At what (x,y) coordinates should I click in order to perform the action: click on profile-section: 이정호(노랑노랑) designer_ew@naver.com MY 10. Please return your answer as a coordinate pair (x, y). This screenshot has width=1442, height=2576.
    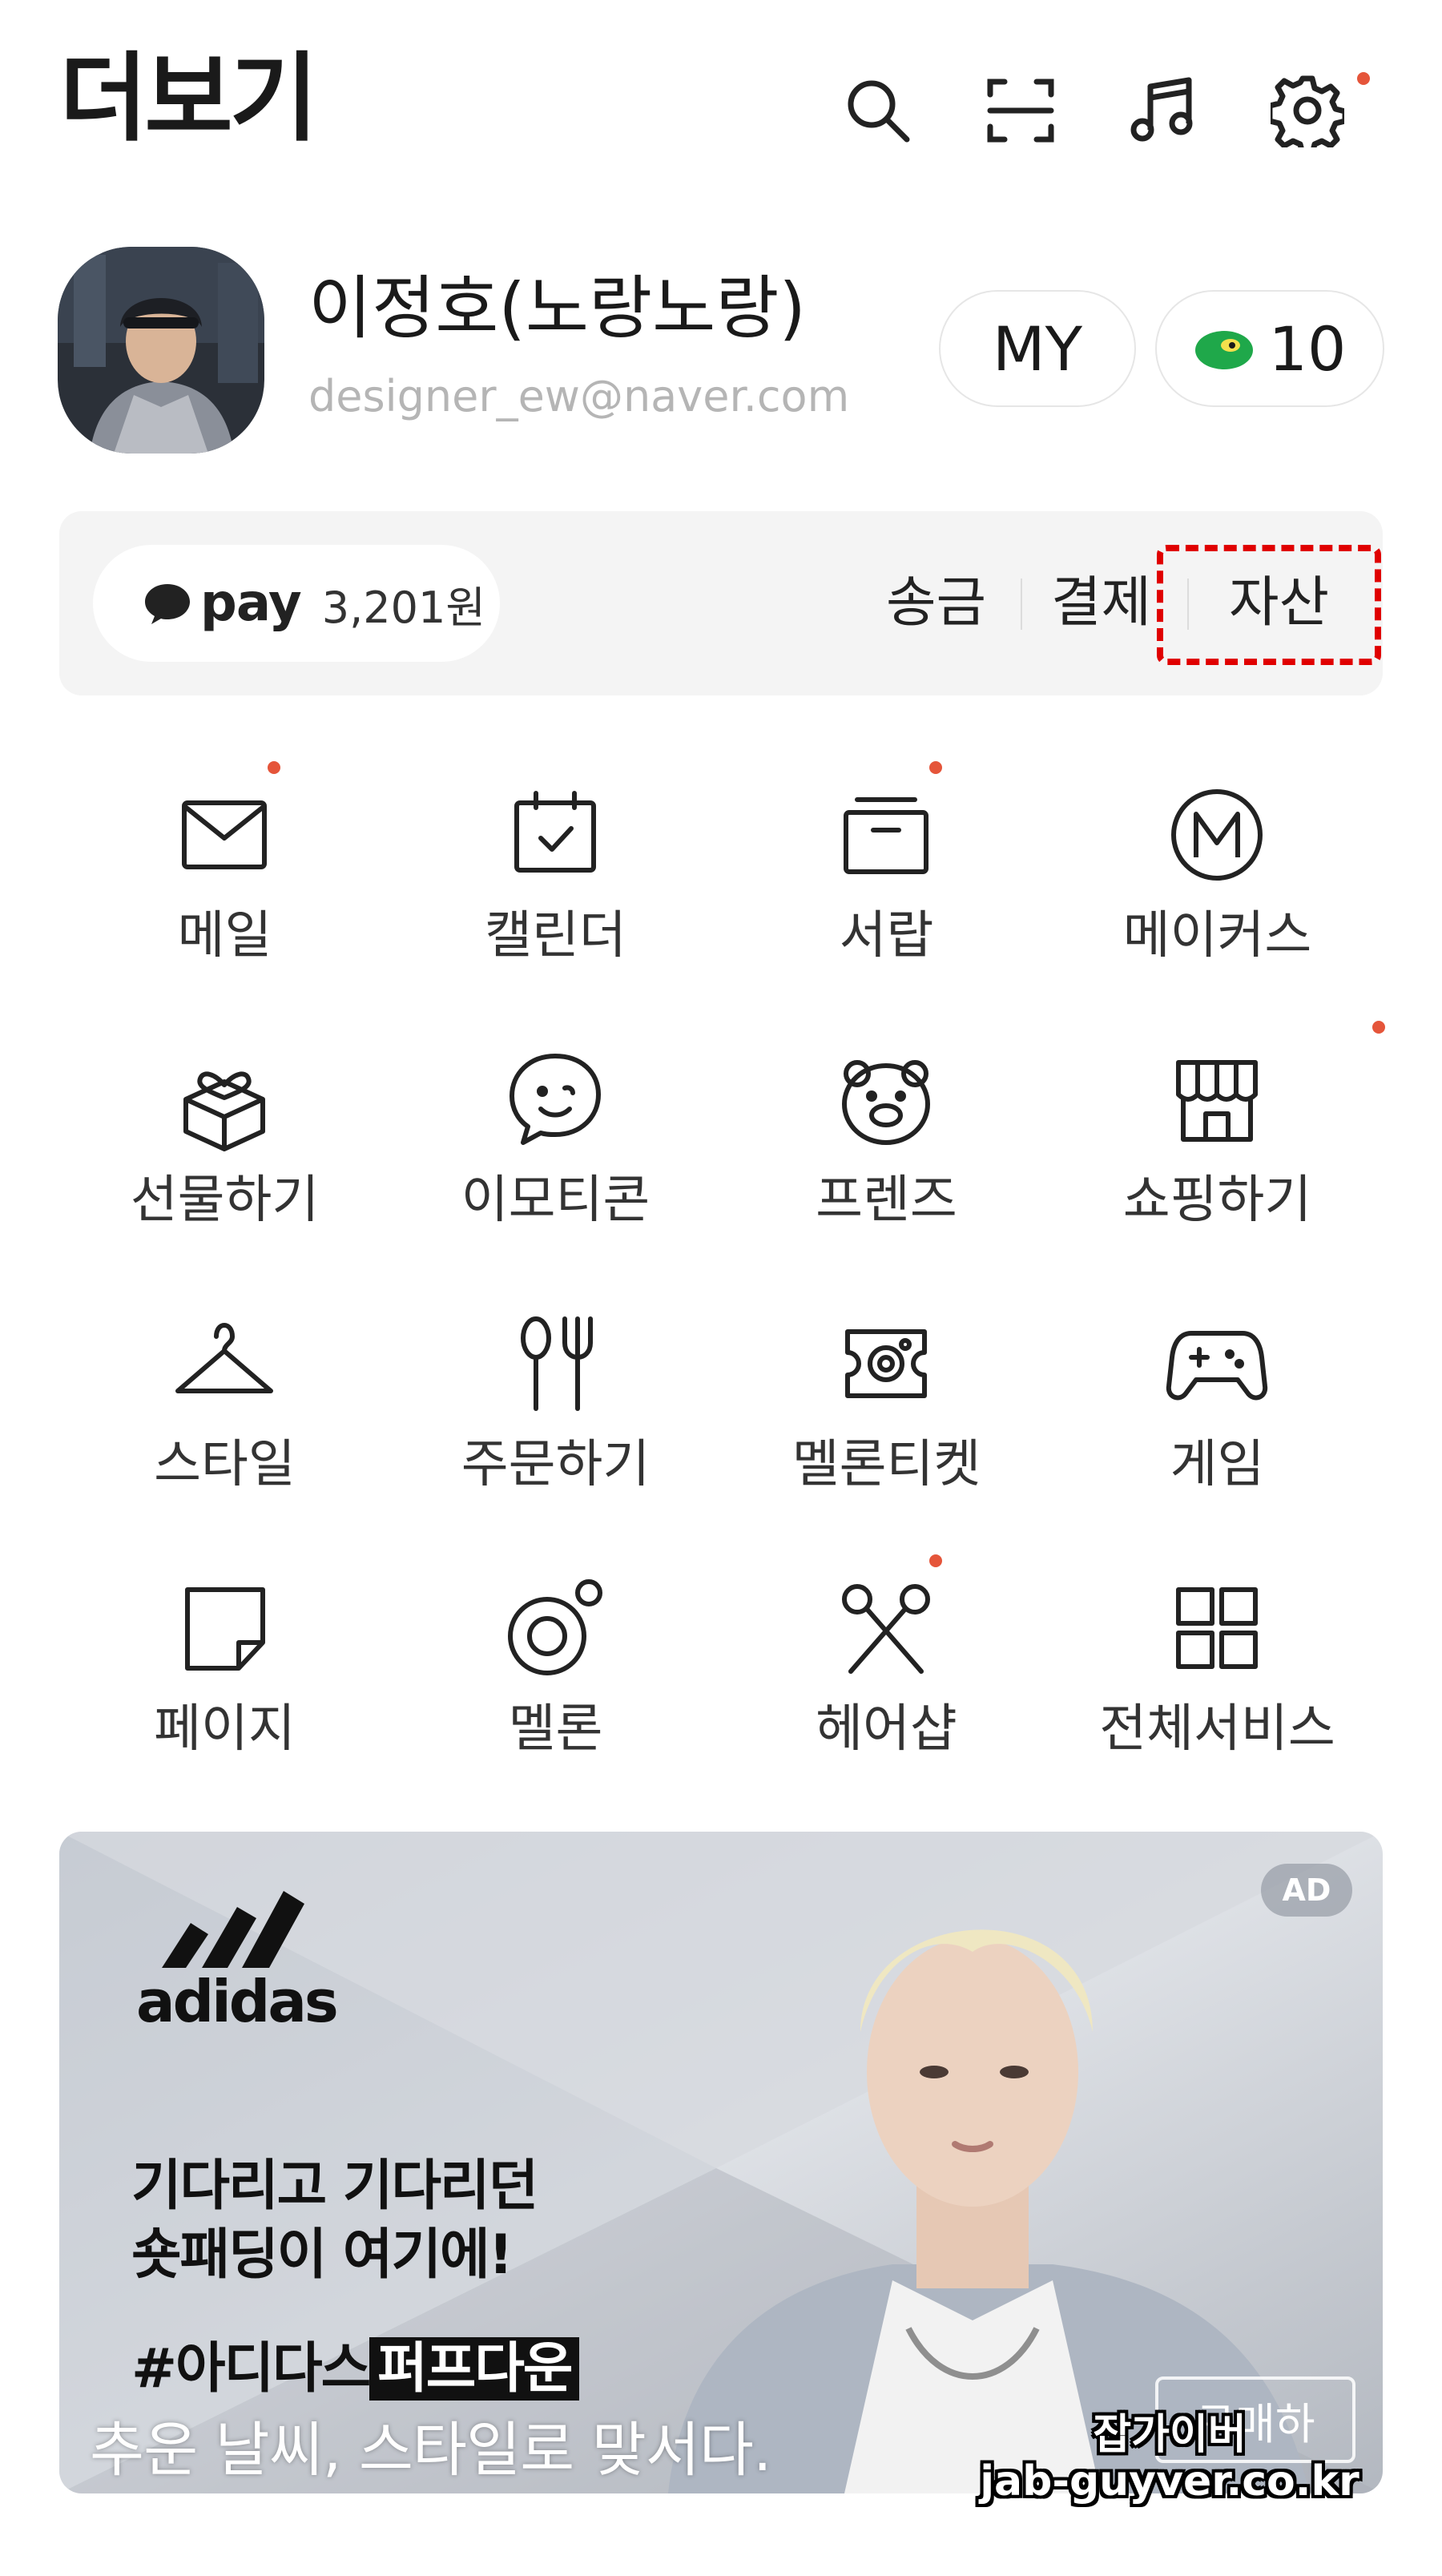
    Looking at the image, I should click on (721, 352).